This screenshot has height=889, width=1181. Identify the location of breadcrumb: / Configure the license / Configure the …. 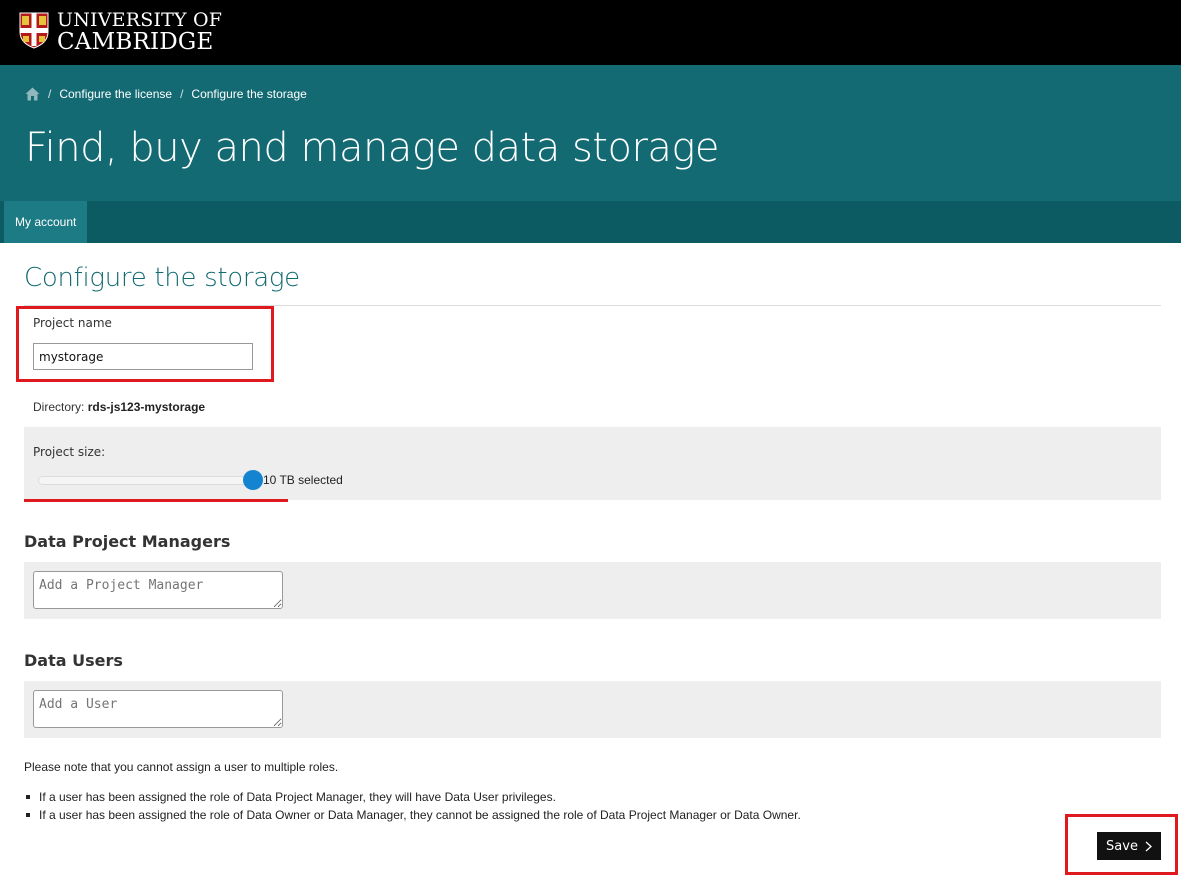
(166, 94).